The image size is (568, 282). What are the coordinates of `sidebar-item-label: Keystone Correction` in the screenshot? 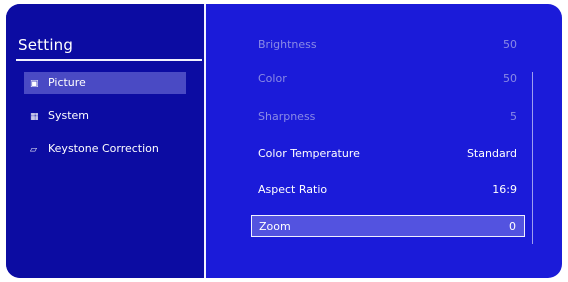 It's located at (103, 148).